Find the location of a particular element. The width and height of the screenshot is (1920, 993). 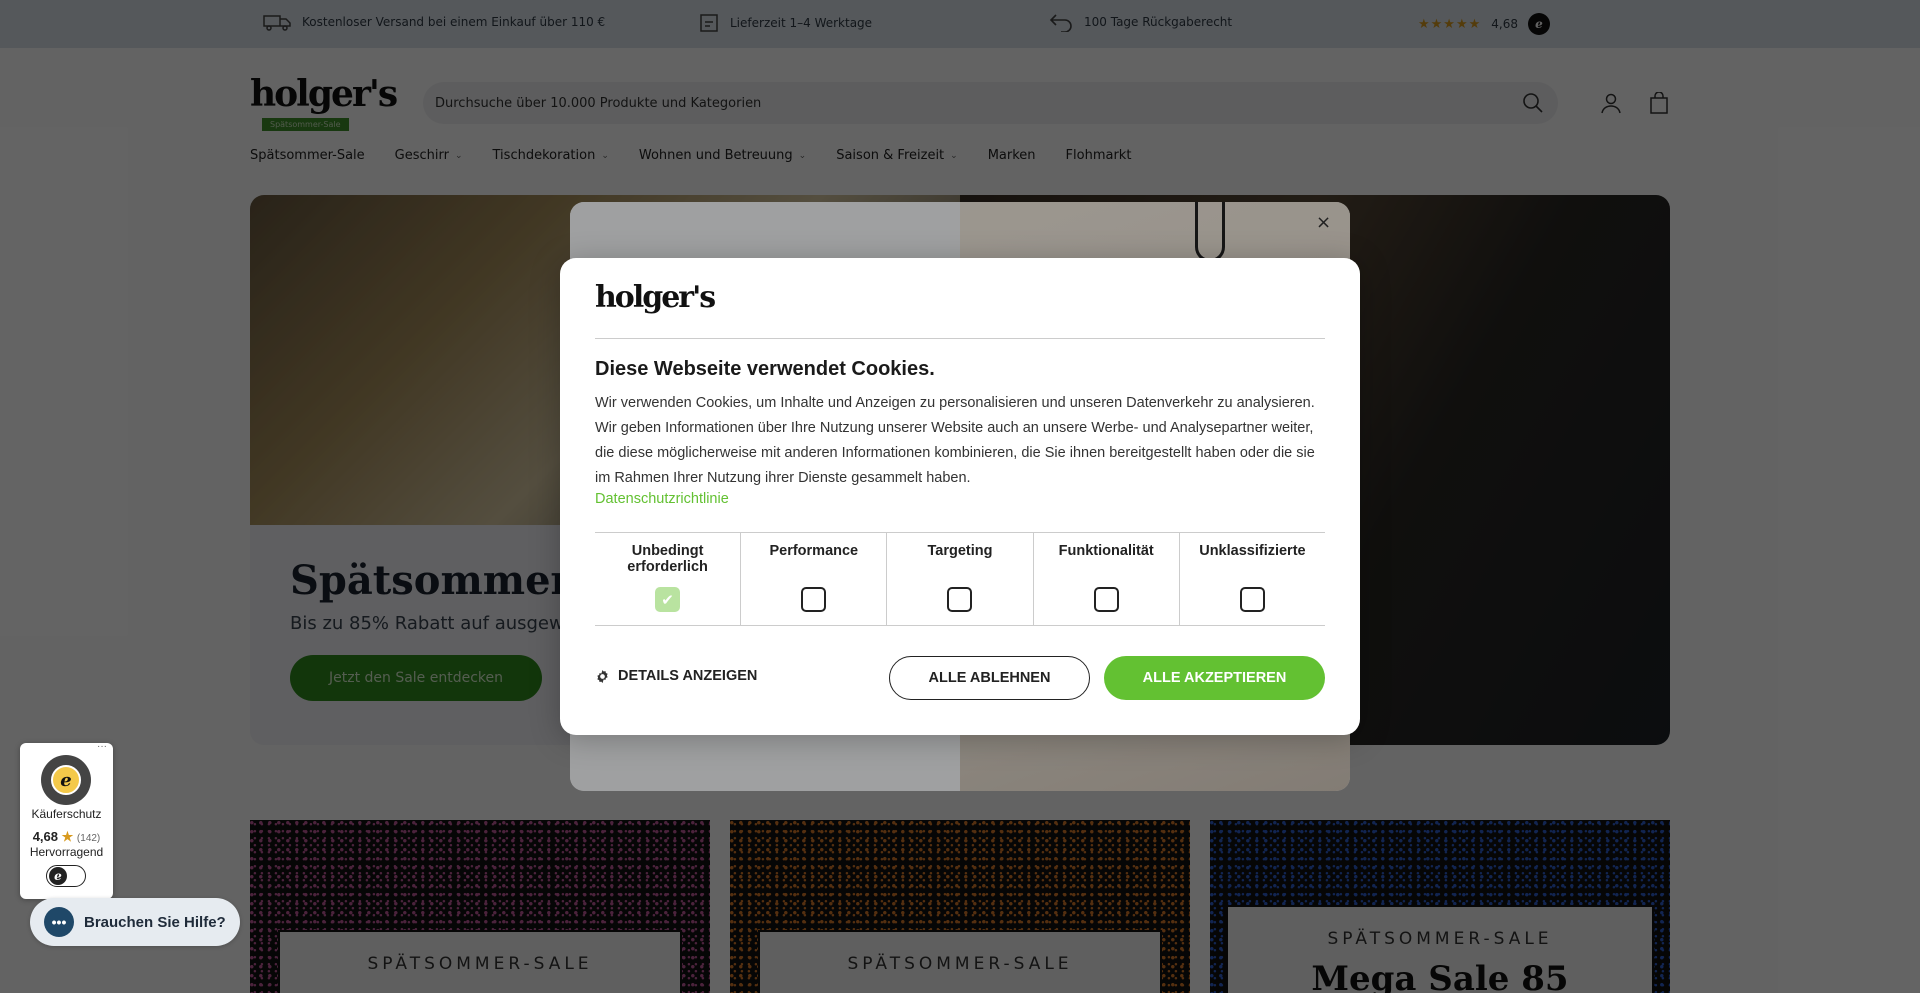

help-label: Brauchen Sie Hilfe? is located at coordinates (155, 922).